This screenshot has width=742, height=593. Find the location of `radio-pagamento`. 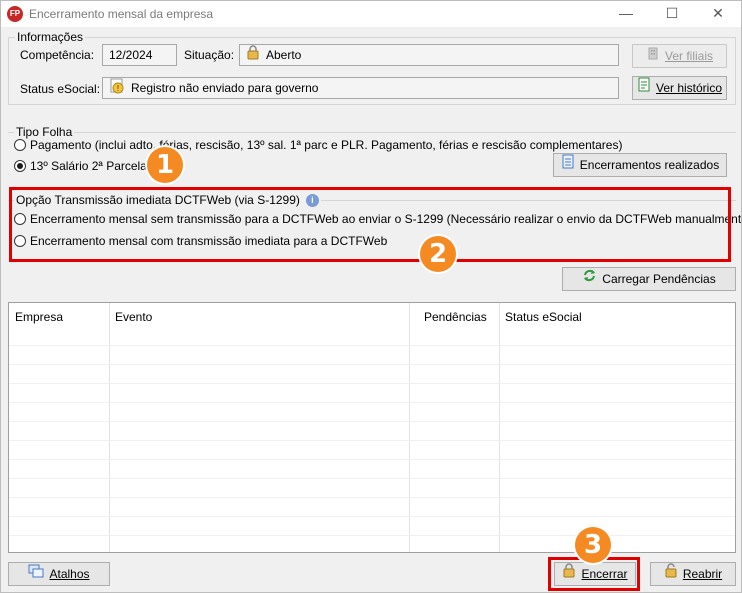

radio-pagamento is located at coordinates (20, 144).